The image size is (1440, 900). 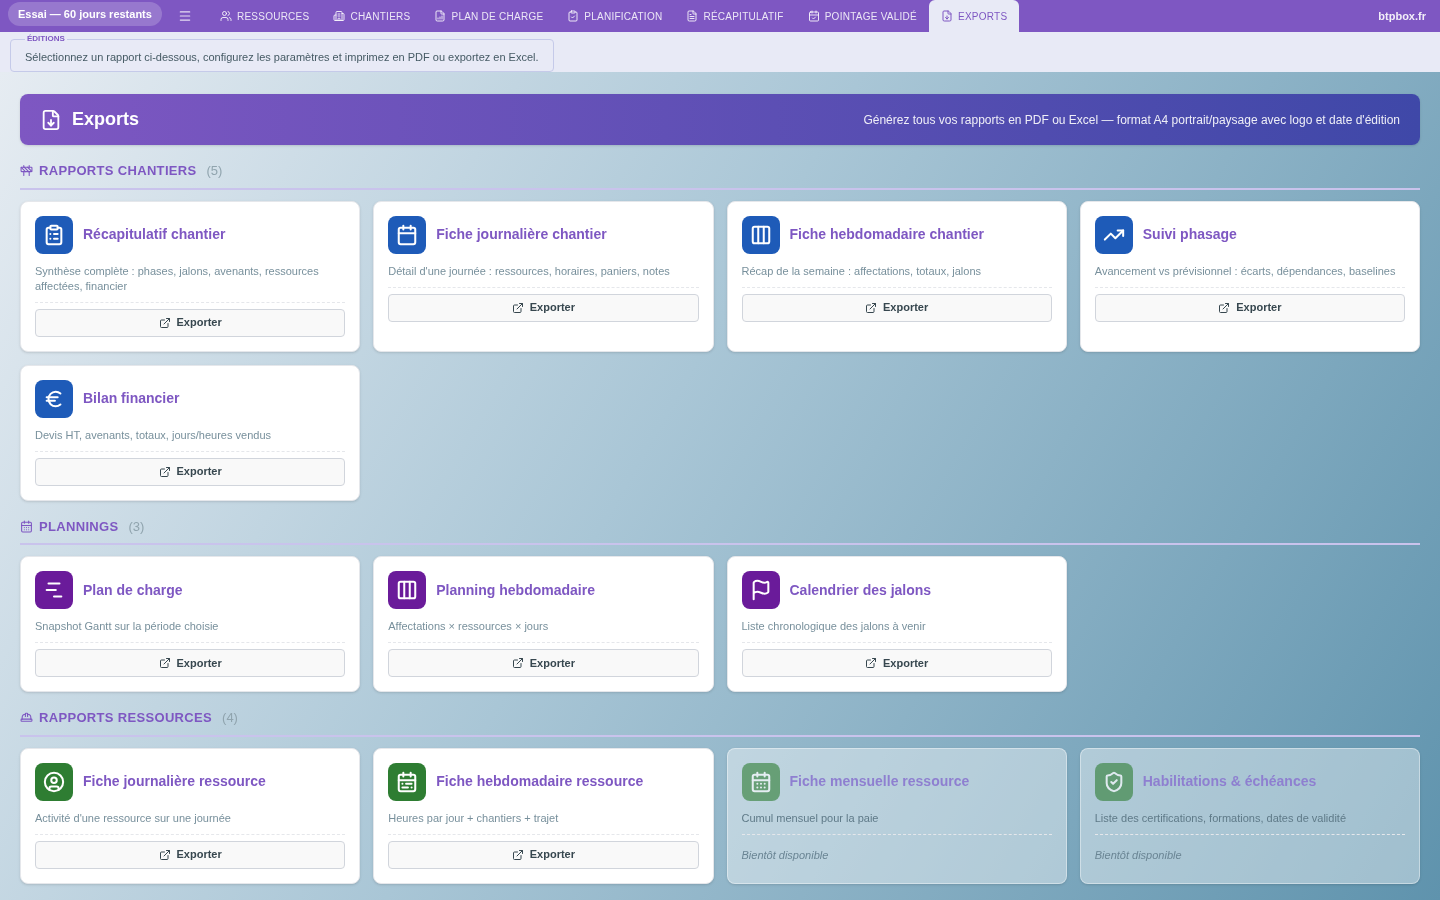 I want to click on card-description: Snapshot Gantt sur la période choisie, so click(x=127, y=626).